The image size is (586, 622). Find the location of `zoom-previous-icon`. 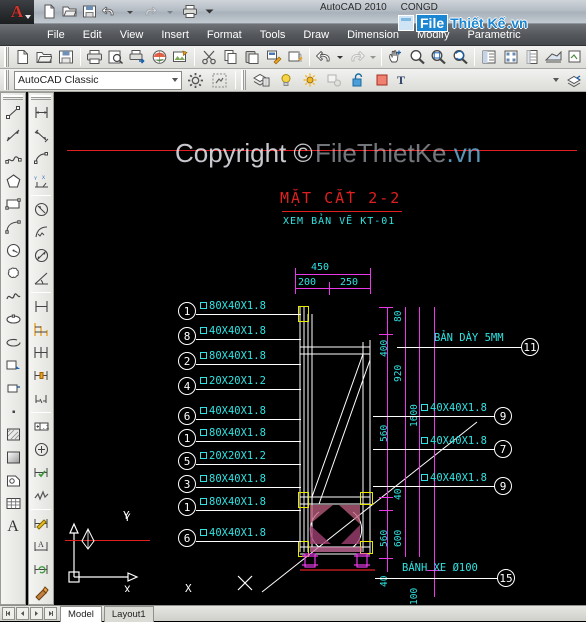

zoom-previous-icon is located at coordinates (461, 57).